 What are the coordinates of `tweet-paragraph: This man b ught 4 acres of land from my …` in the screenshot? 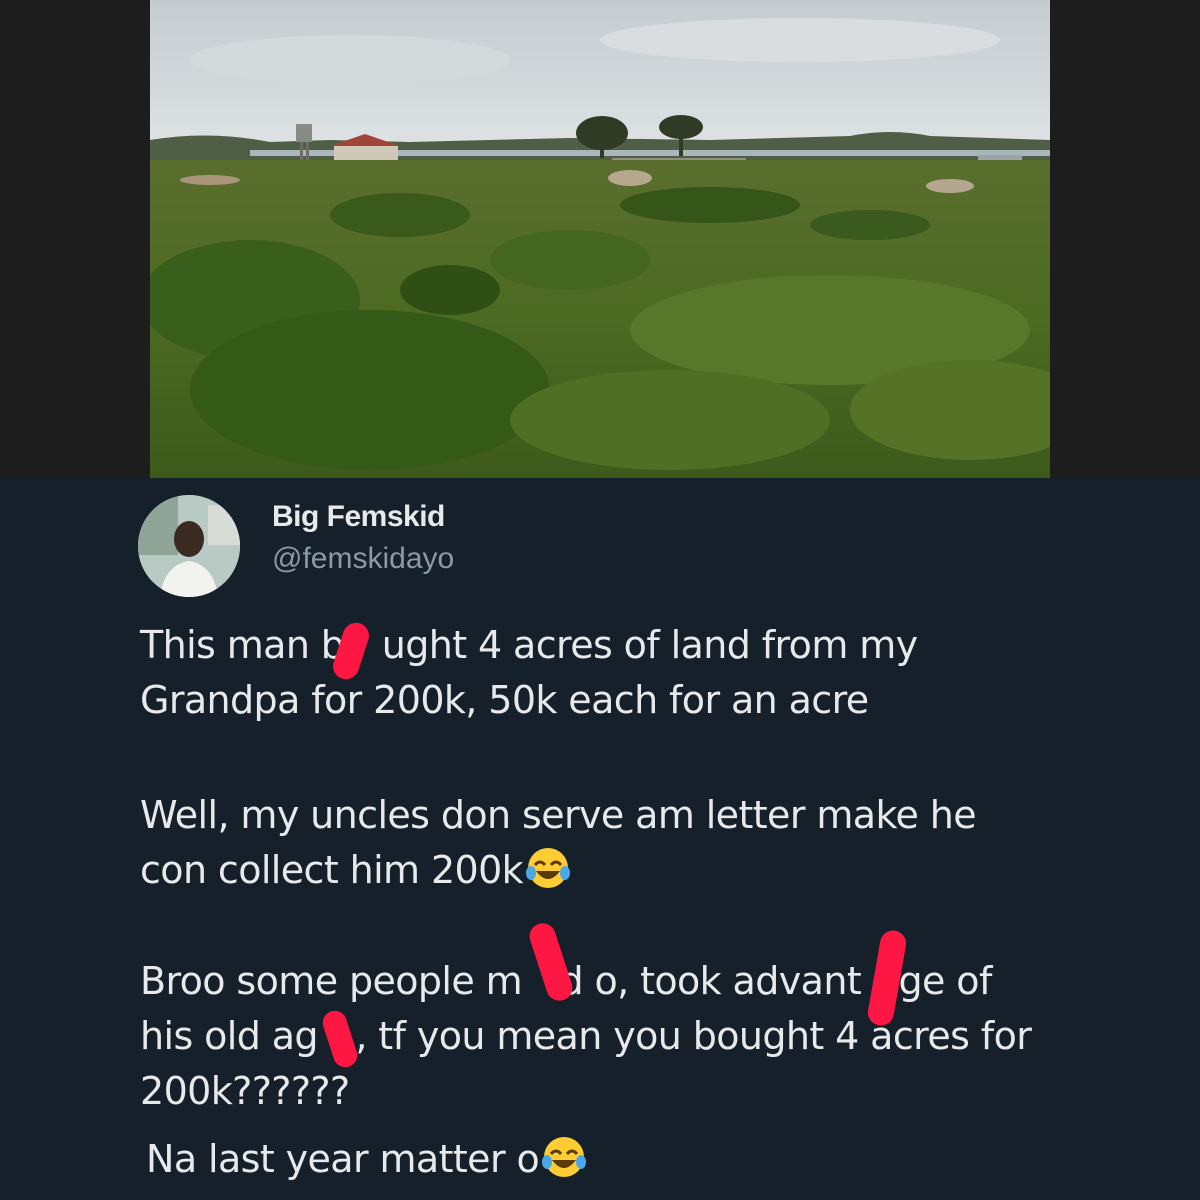 It's located at (529, 672).